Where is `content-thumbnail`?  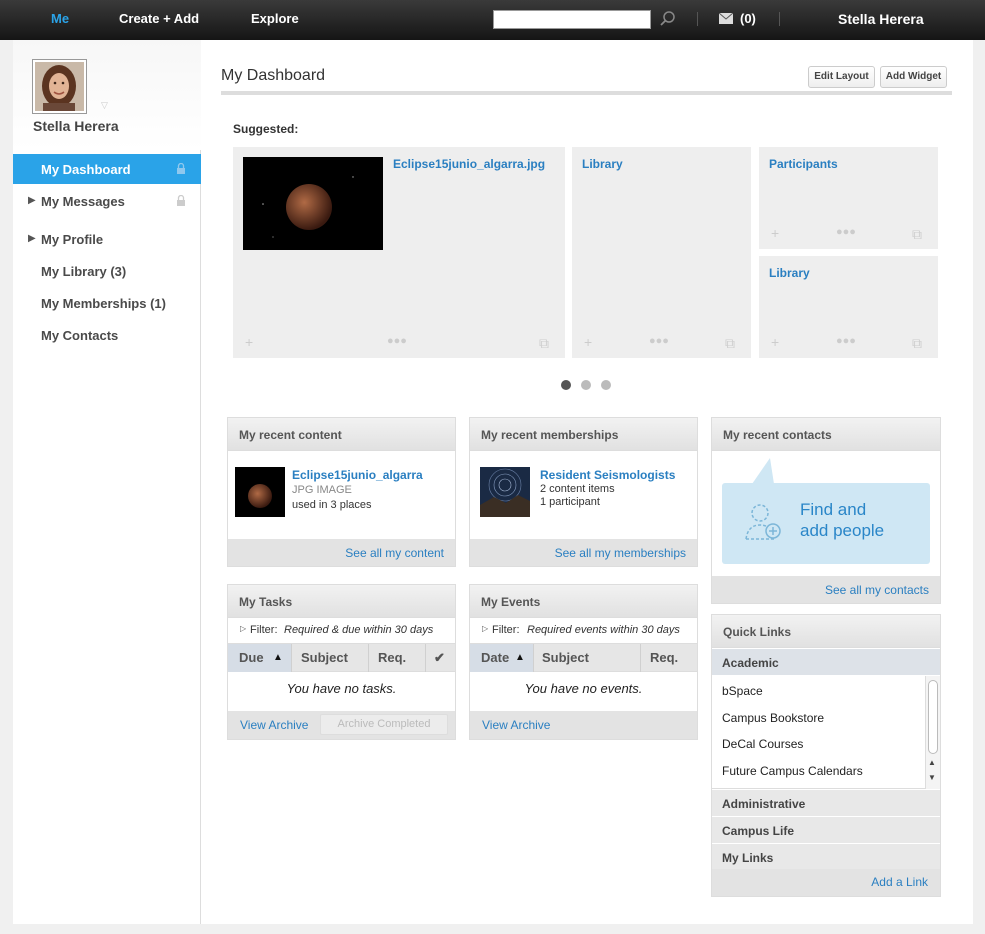 content-thumbnail is located at coordinates (260, 492).